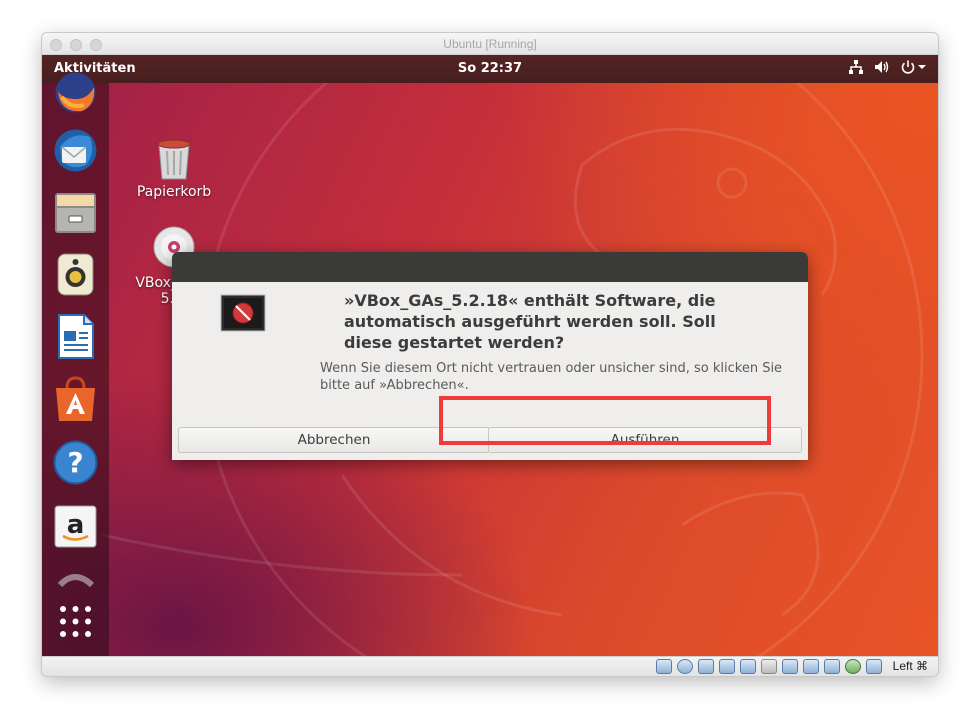  Describe the element at coordinates (856, 67) in the screenshot. I see `network-icon` at that location.